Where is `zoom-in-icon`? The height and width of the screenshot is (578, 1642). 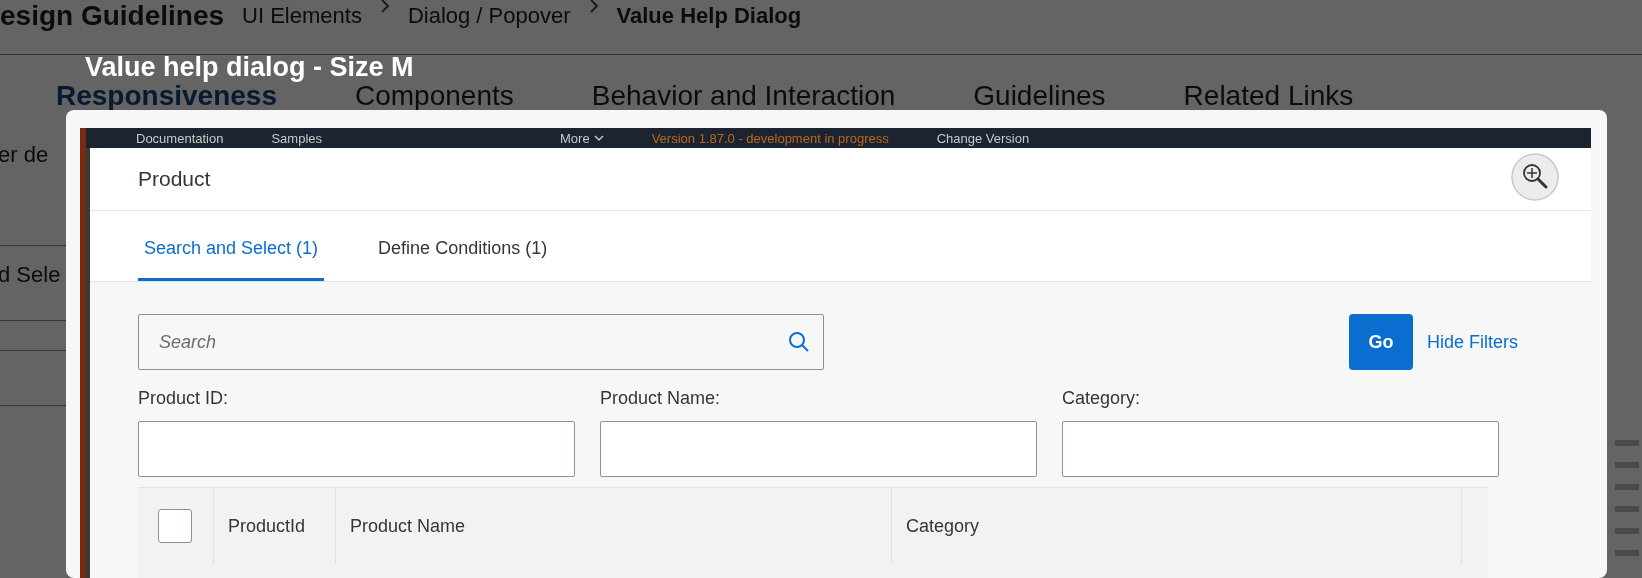
zoom-in-icon is located at coordinates (1535, 177).